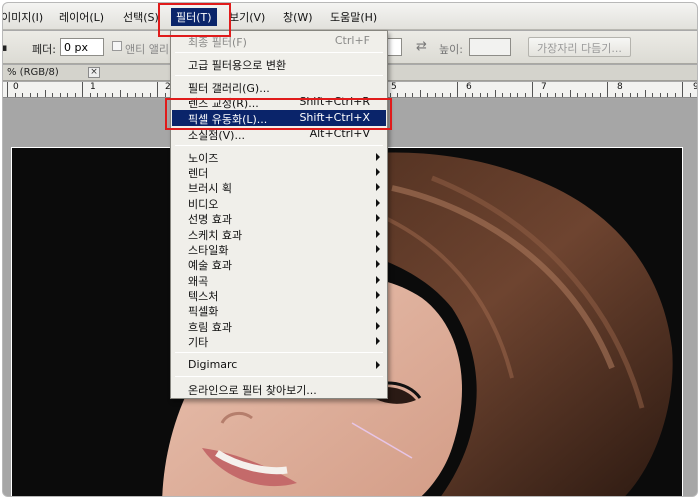 Image resolution: width=700 pixels, height=499 pixels. I want to click on menu-item-pixelate: 픽셀화, so click(279, 310).